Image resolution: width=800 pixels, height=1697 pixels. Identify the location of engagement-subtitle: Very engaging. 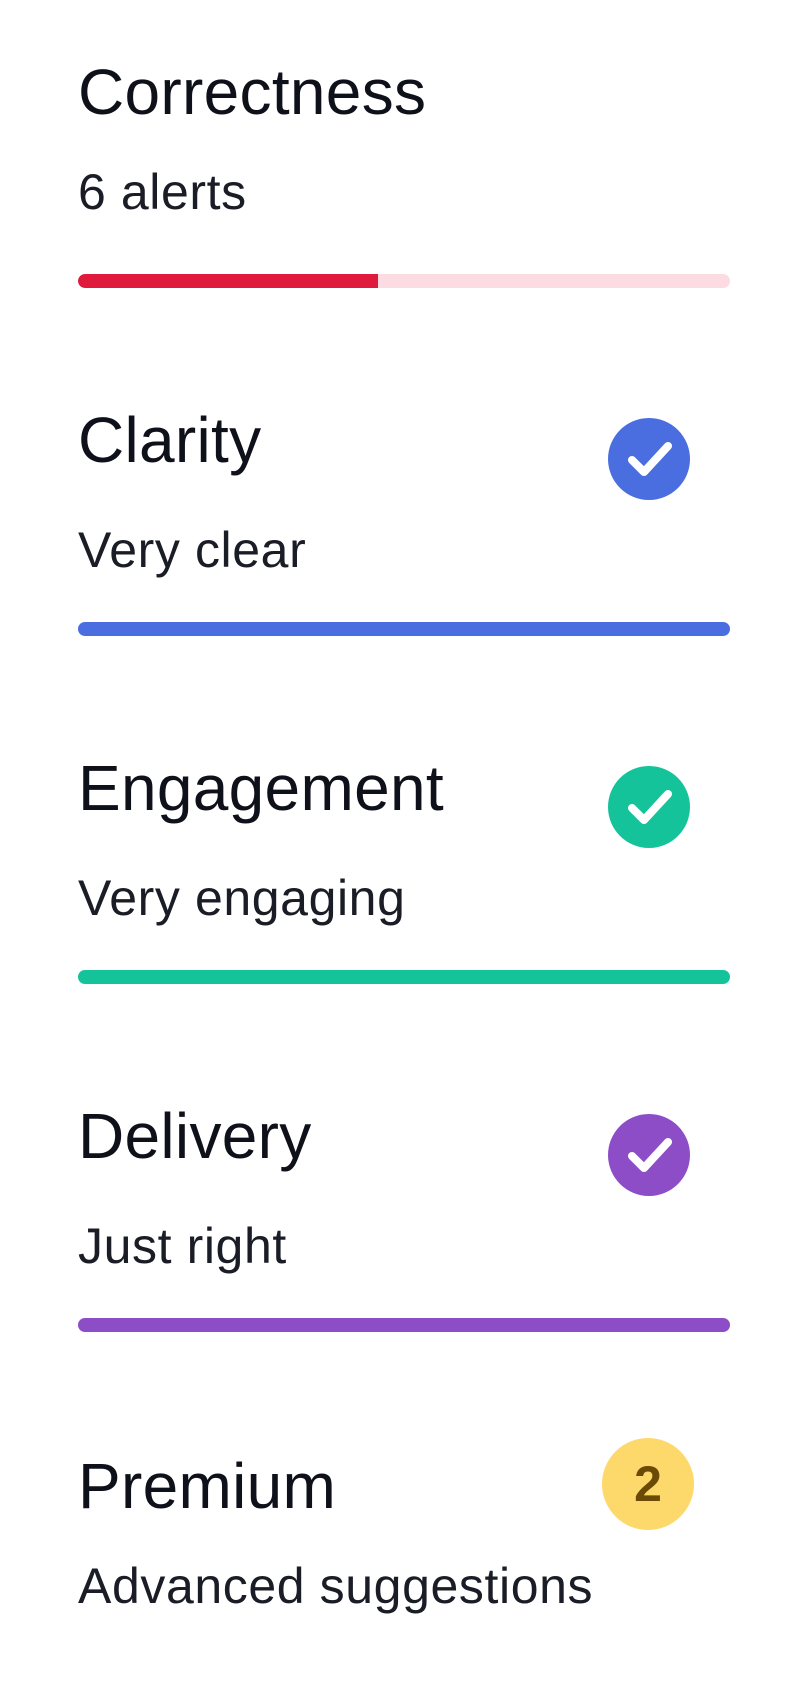
(242, 898).